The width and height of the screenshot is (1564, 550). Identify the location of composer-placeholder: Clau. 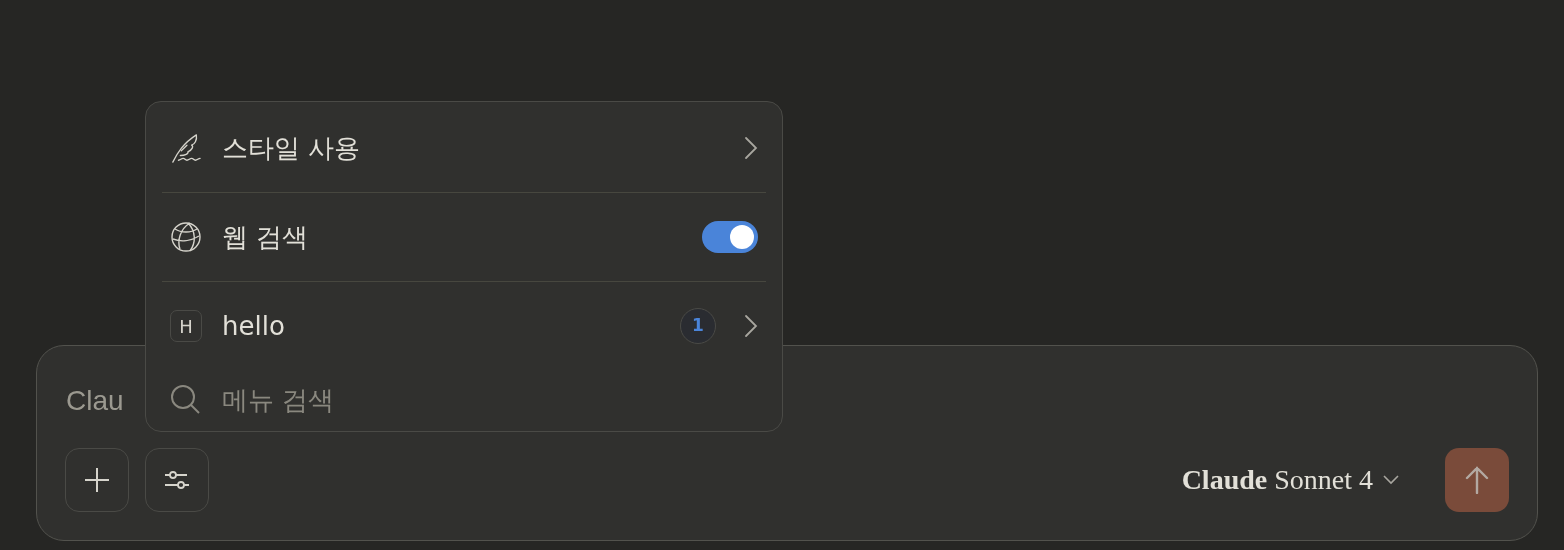
(94, 401).